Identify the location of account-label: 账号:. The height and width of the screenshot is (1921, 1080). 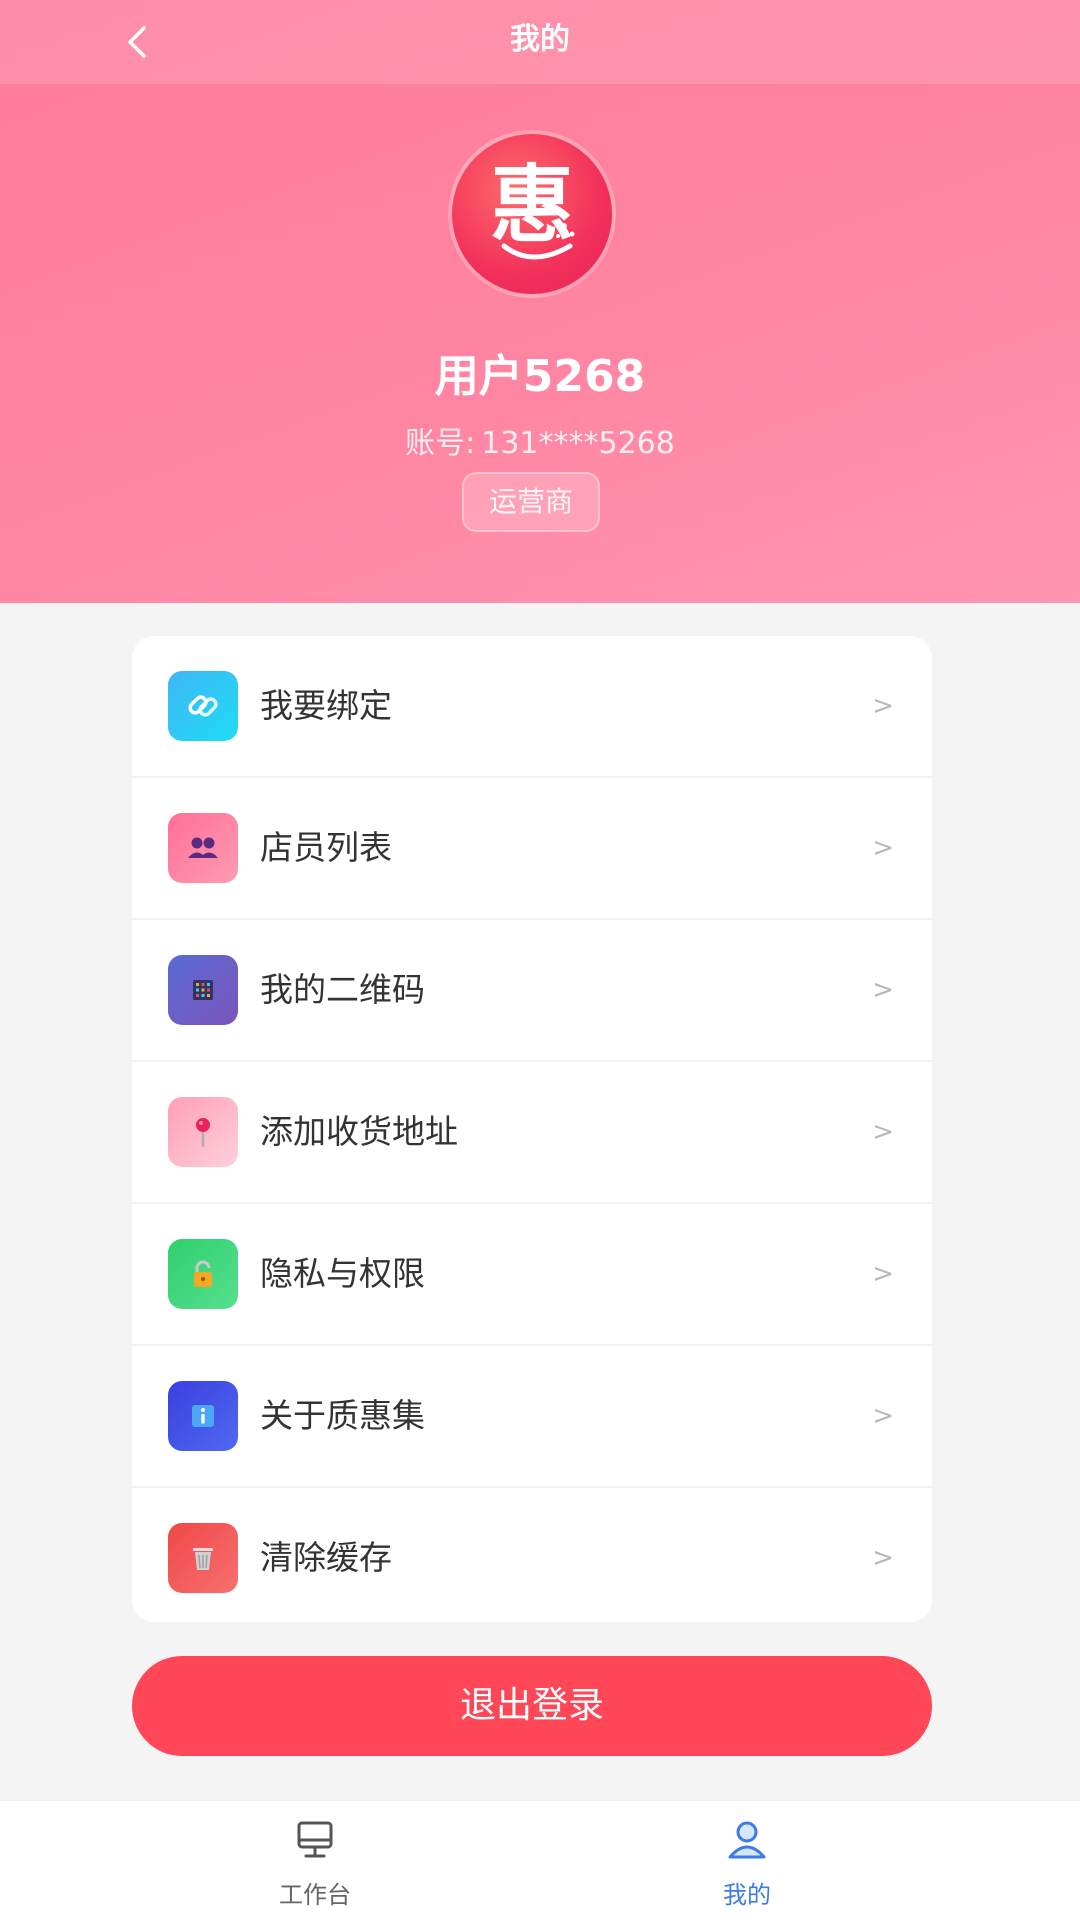
(440, 443).